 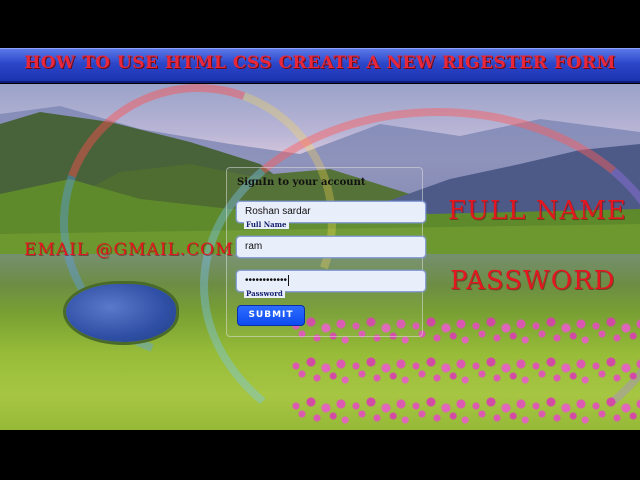 I want to click on full-name-value: Roshan sardar, so click(x=278, y=211).